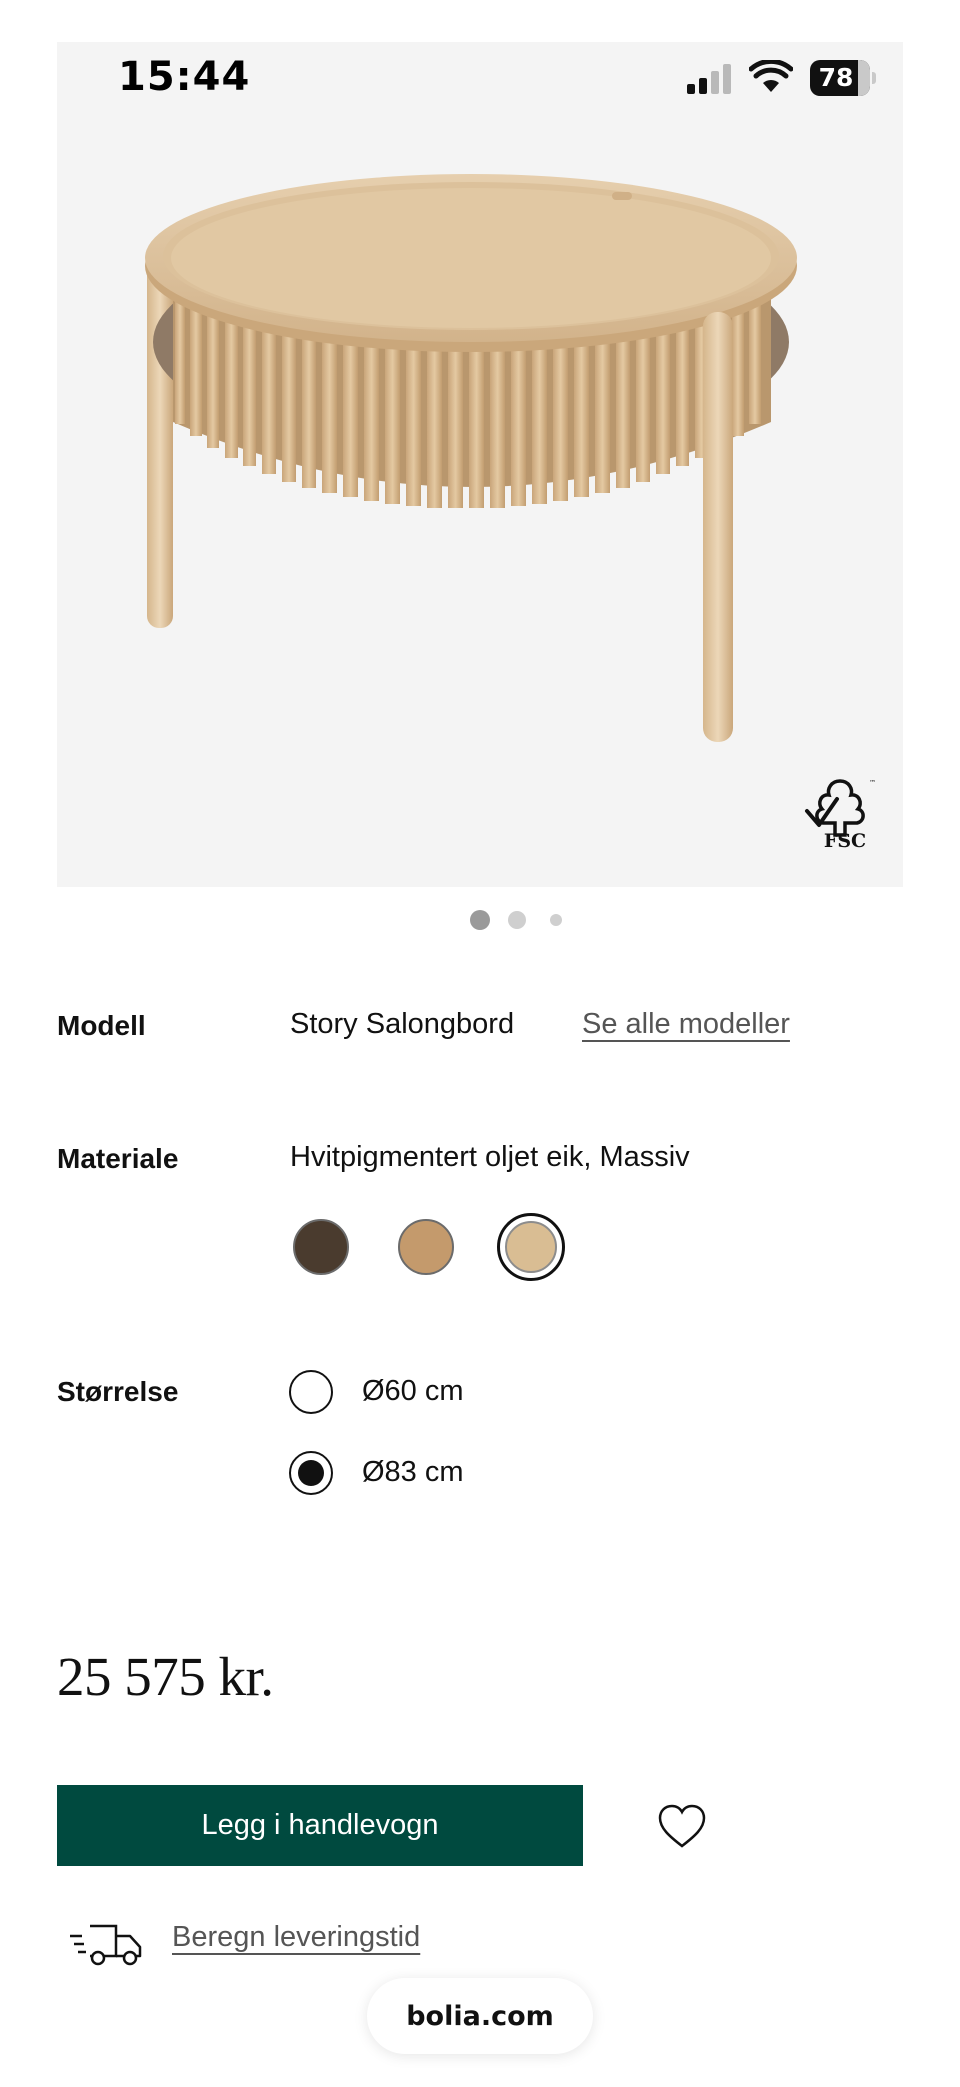 Image resolution: width=960 pixels, height=2087 pixels. What do you see at coordinates (320, 1825) in the screenshot?
I see `add-to-cart-button: Legg i handlevogn` at bounding box center [320, 1825].